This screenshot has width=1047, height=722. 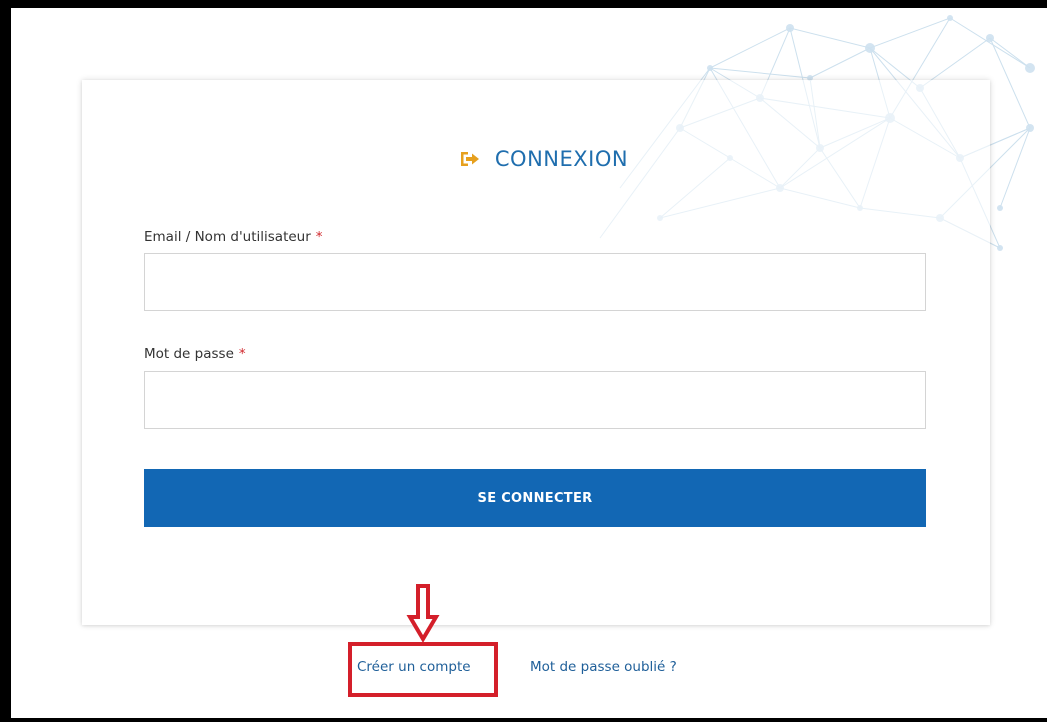 I want to click on forgot-password-link: Mot de passe oublié ?, so click(x=603, y=667).